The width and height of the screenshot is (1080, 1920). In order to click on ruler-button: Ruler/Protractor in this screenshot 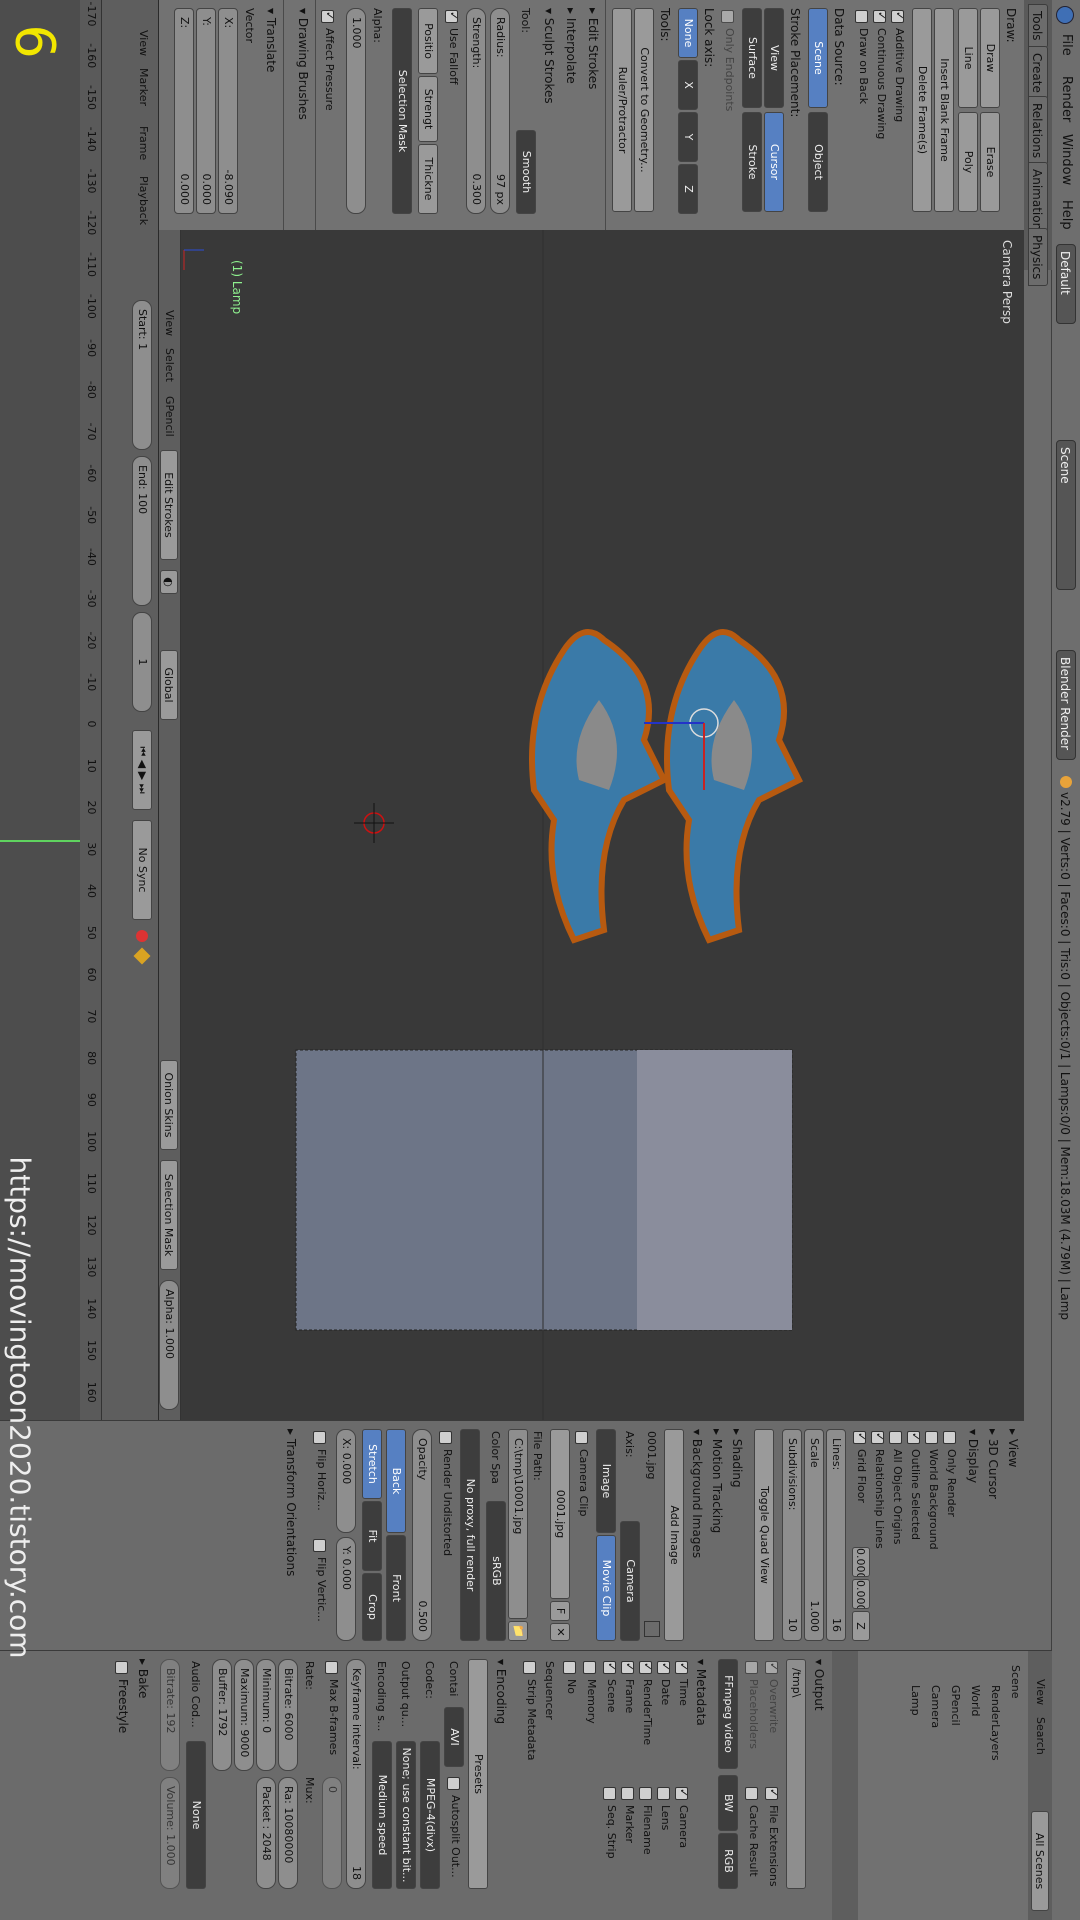, I will do `click(622, 110)`.